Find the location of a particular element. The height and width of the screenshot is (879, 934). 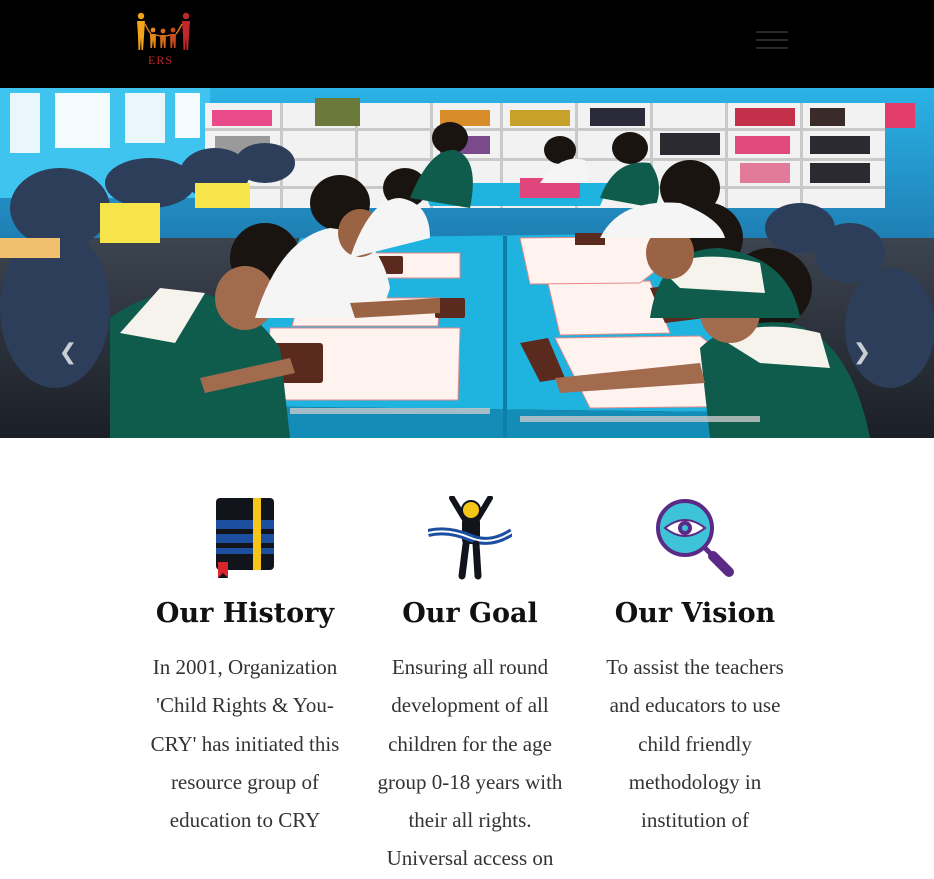

finish-line-runner-icon is located at coordinates (471, 537).